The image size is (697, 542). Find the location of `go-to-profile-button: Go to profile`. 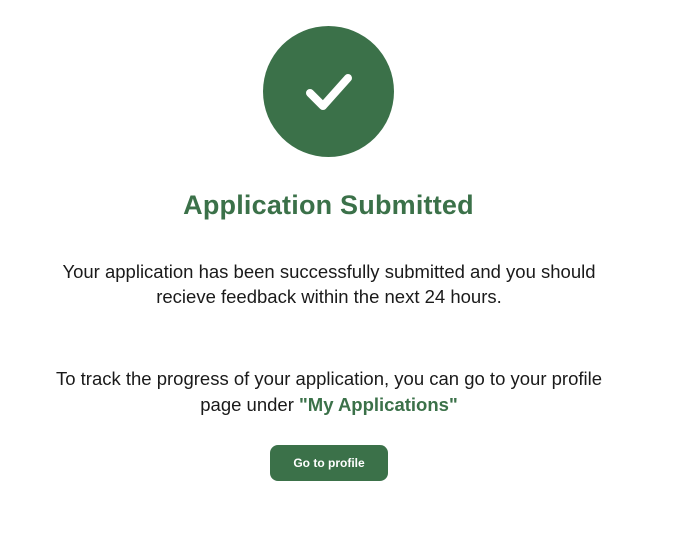

go-to-profile-button: Go to profile is located at coordinates (329, 463).